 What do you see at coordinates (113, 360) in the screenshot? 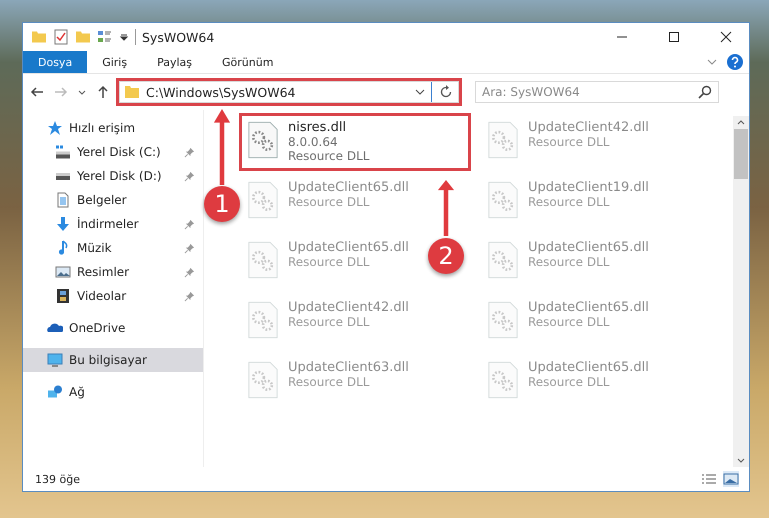
I see `sidebar-item: Bu bilgisayar` at bounding box center [113, 360].